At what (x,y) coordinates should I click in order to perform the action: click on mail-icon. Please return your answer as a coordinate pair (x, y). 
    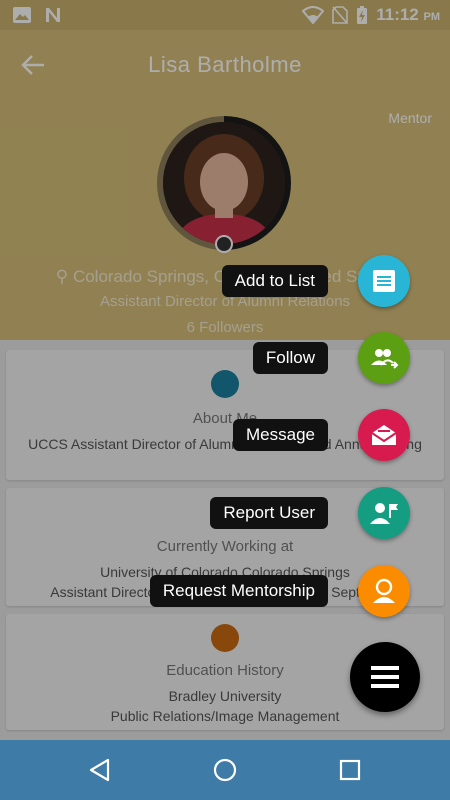
    Looking at the image, I should click on (384, 435).